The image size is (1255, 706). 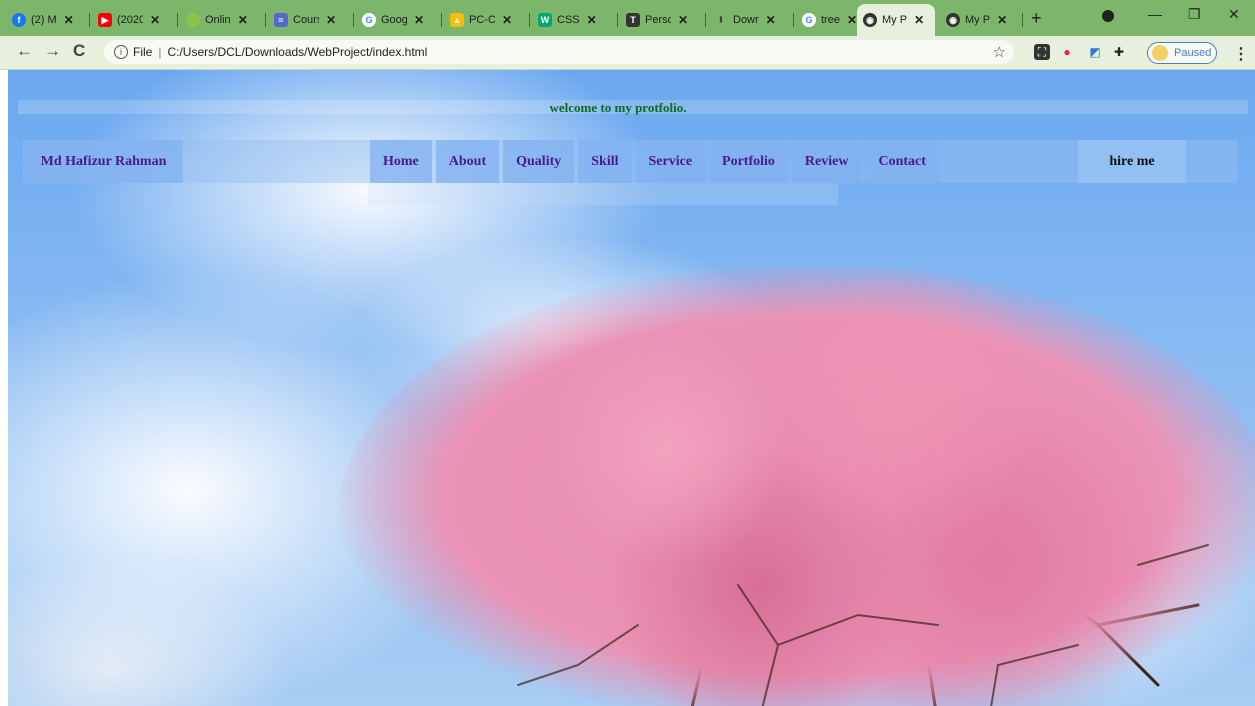 I want to click on welcome-text: welcome to my protfolio., so click(x=618, y=107).